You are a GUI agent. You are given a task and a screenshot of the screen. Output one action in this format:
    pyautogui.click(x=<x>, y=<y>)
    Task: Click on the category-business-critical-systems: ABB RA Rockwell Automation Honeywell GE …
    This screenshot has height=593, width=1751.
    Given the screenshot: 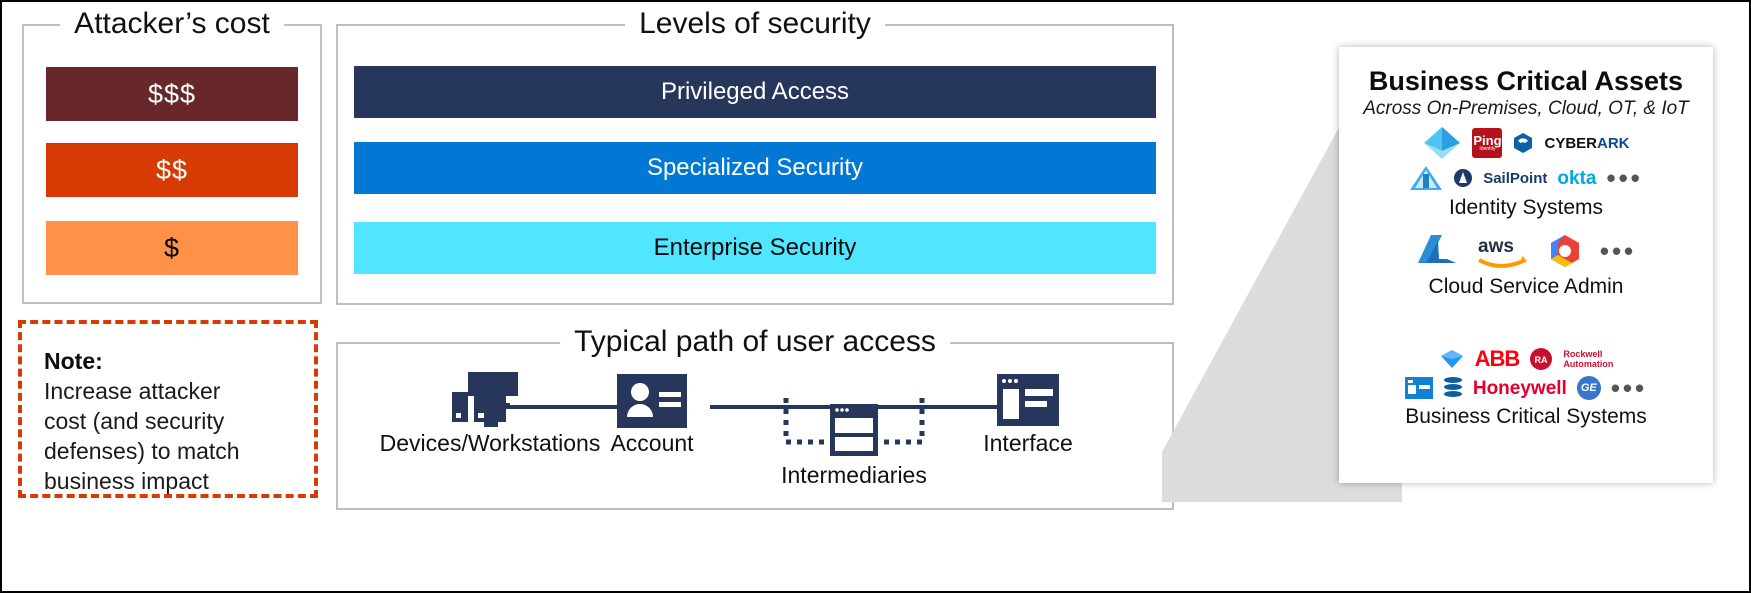 What is the action you would take?
    pyautogui.click(x=1526, y=388)
    